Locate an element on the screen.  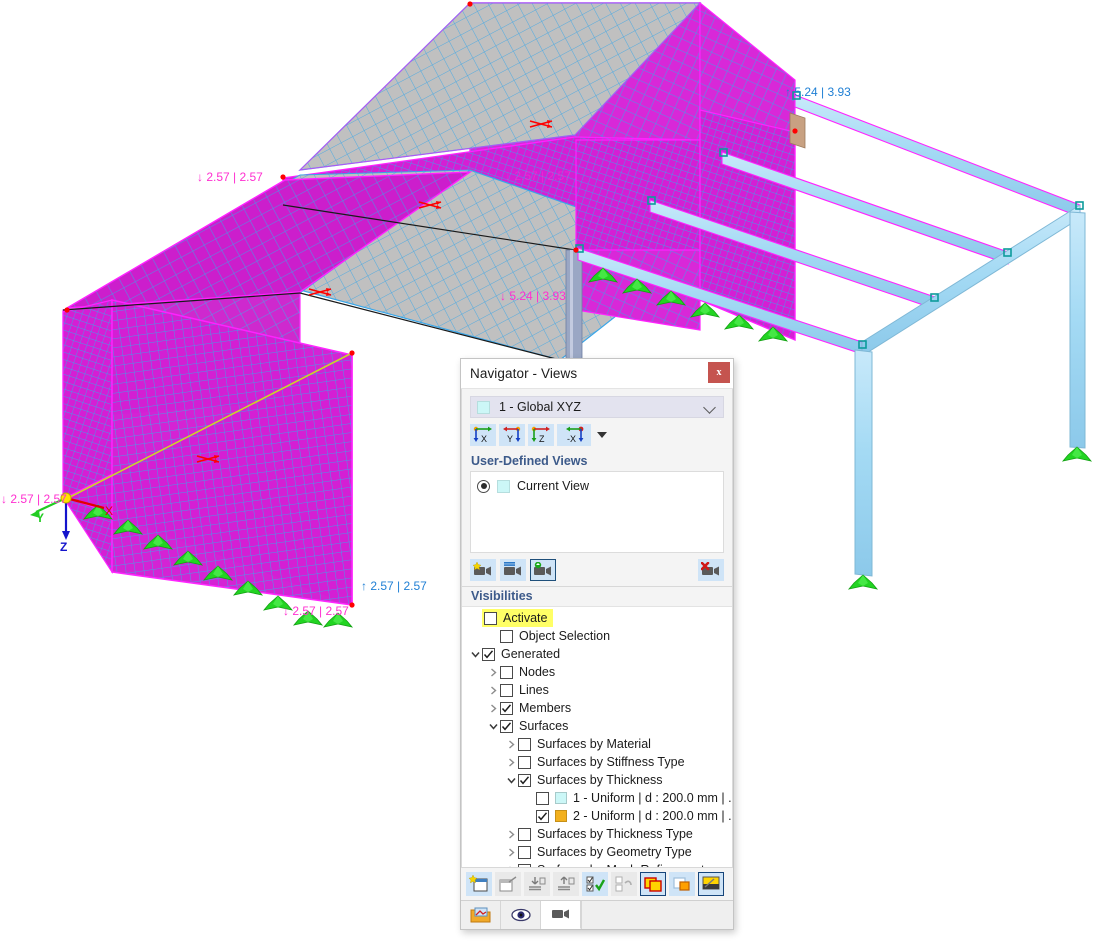
show-single-button is located at coordinates (682, 883).